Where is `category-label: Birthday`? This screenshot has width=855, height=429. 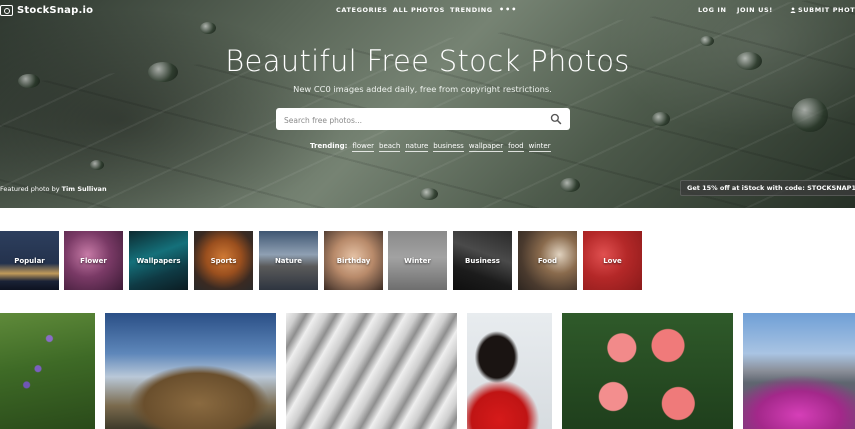 category-label: Birthday is located at coordinates (353, 260).